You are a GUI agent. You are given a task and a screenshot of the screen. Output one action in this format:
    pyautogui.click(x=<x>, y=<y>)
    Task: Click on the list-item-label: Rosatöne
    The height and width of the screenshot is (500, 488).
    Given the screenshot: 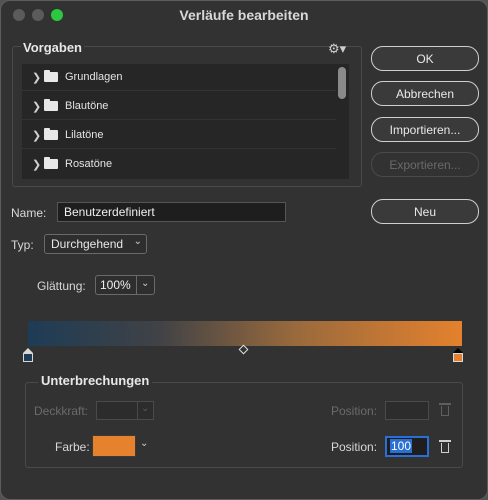 What is the action you would take?
    pyautogui.click(x=89, y=164)
    